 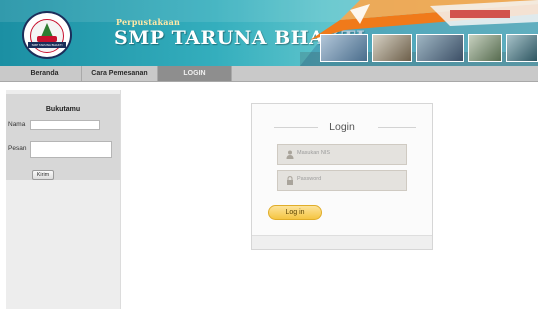 I want to click on login-panel-footer, so click(x=342, y=242).